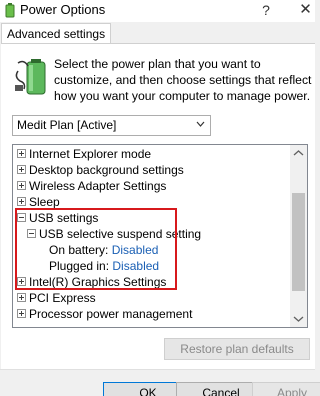 This screenshot has height=396, width=320. I want to click on chevron-down-icon, so click(200, 124).